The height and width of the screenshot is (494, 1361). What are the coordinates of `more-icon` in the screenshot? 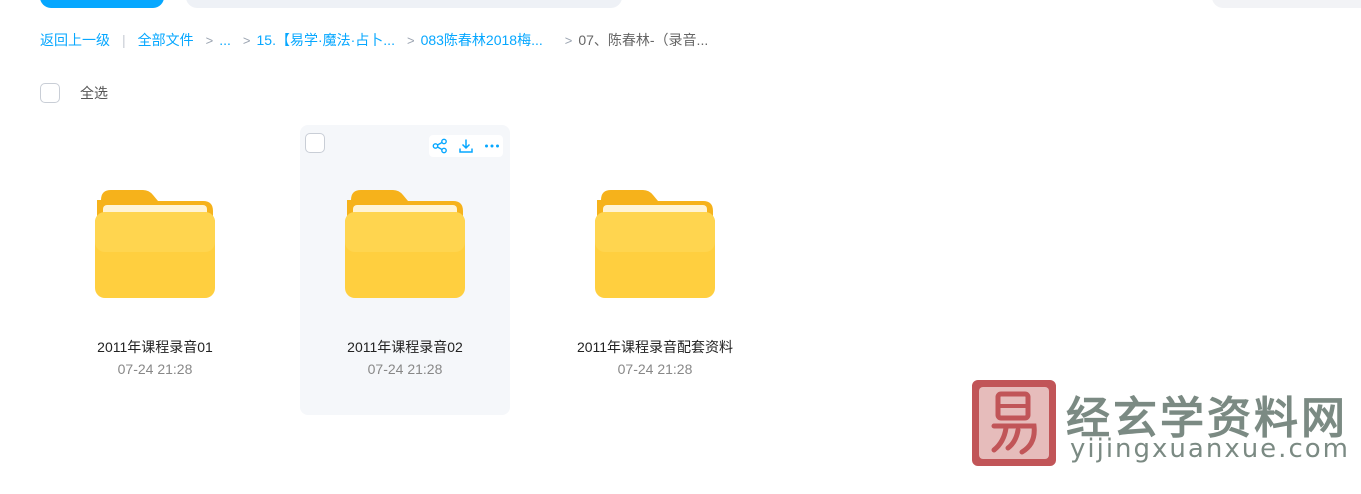 It's located at (492, 146).